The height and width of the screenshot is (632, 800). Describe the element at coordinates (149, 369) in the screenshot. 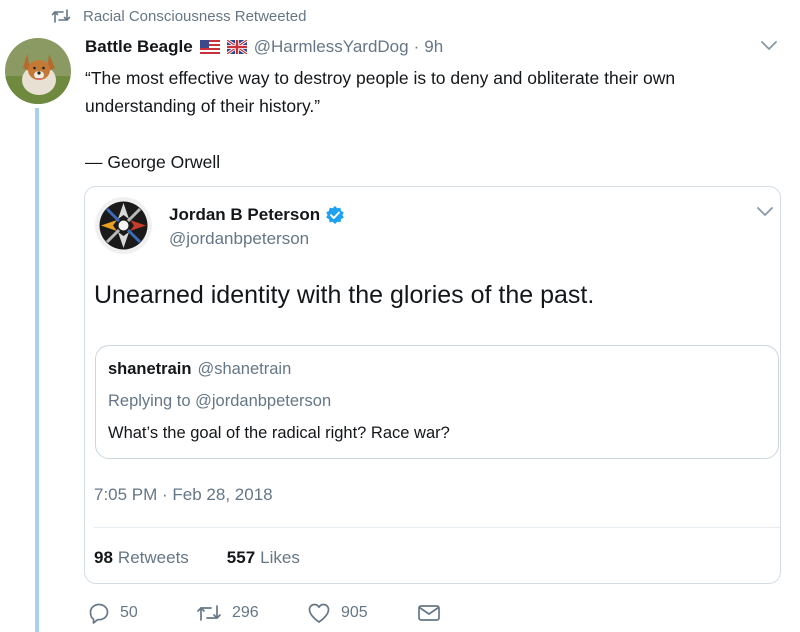

I see `reply-author-name: shanetrain` at that location.